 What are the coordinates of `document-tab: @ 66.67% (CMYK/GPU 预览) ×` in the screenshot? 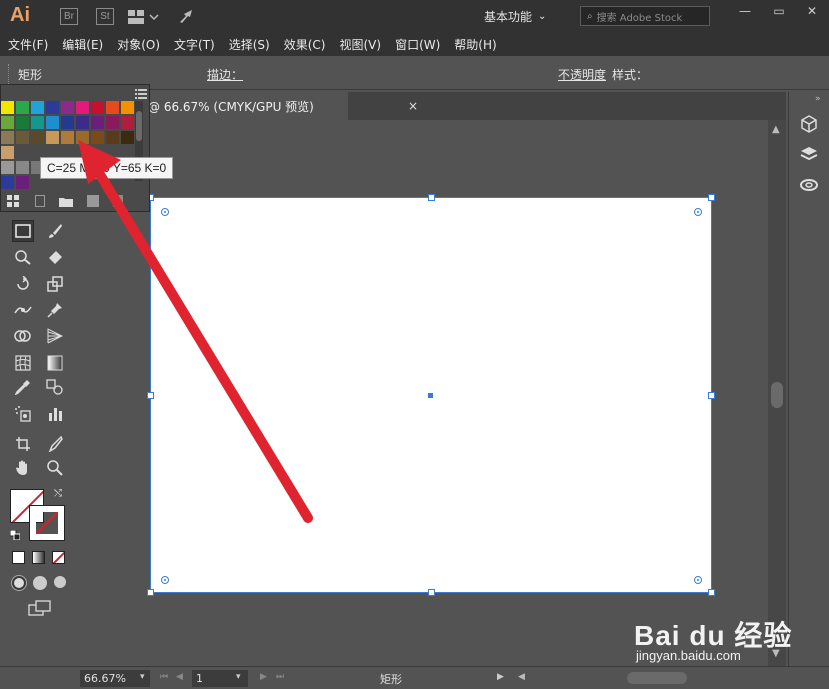 It's located at (279, 106).